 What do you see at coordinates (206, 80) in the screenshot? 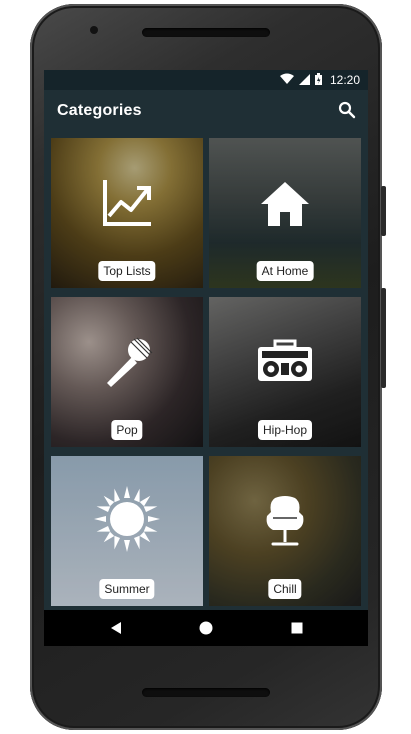
I see `status-bar: 12:20` at bounding box center [206, 80].